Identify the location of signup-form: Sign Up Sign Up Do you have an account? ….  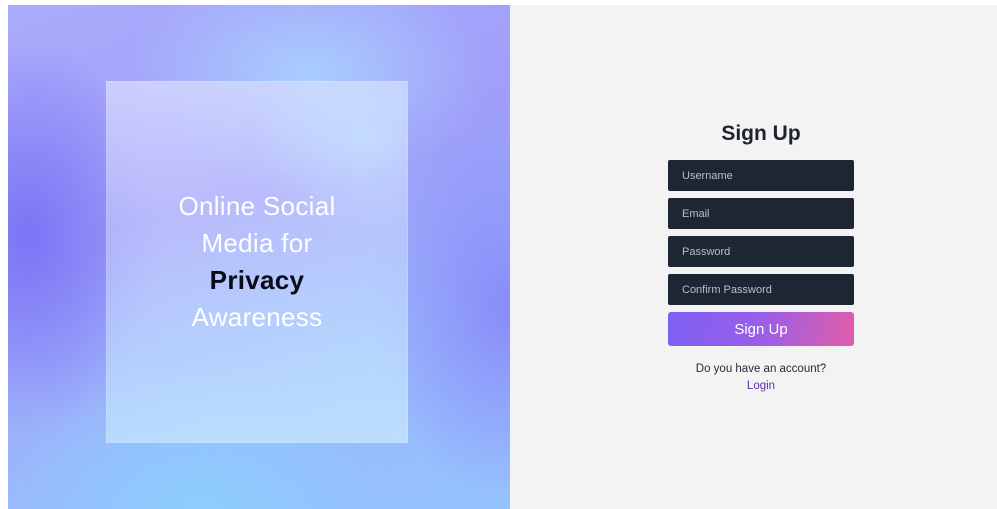
(761, 257).